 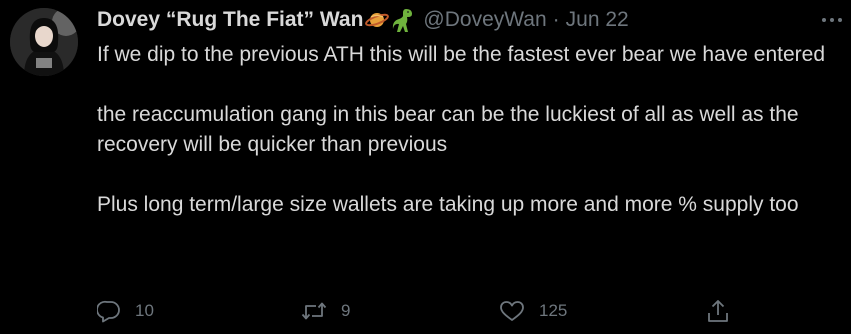 I want to click on reply-icon, so click(x=108, y=311).